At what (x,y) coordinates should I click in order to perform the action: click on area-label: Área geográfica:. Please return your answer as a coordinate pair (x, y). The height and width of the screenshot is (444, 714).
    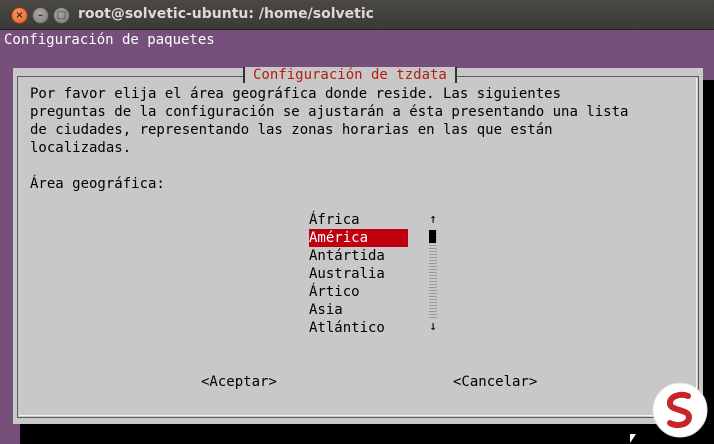
    Looking at the image, I should click on (97, 184).